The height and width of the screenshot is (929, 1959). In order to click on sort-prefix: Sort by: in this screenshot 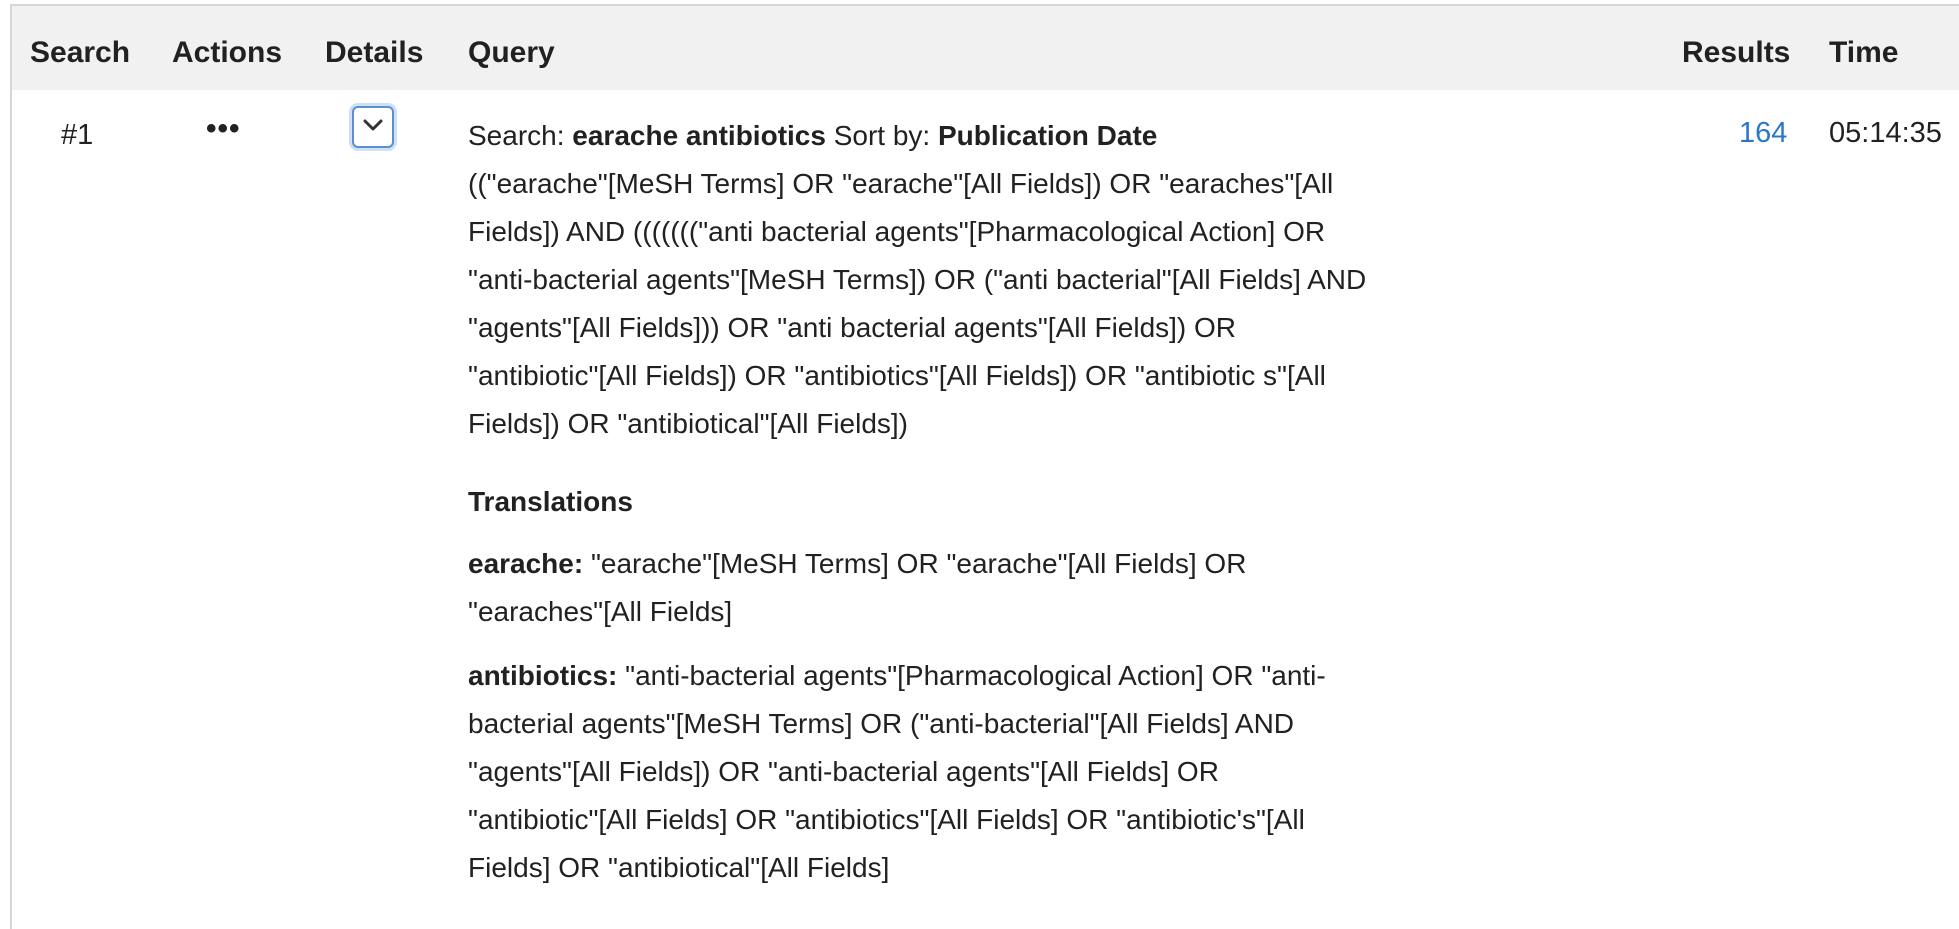, I will do `click(882, 135)`.